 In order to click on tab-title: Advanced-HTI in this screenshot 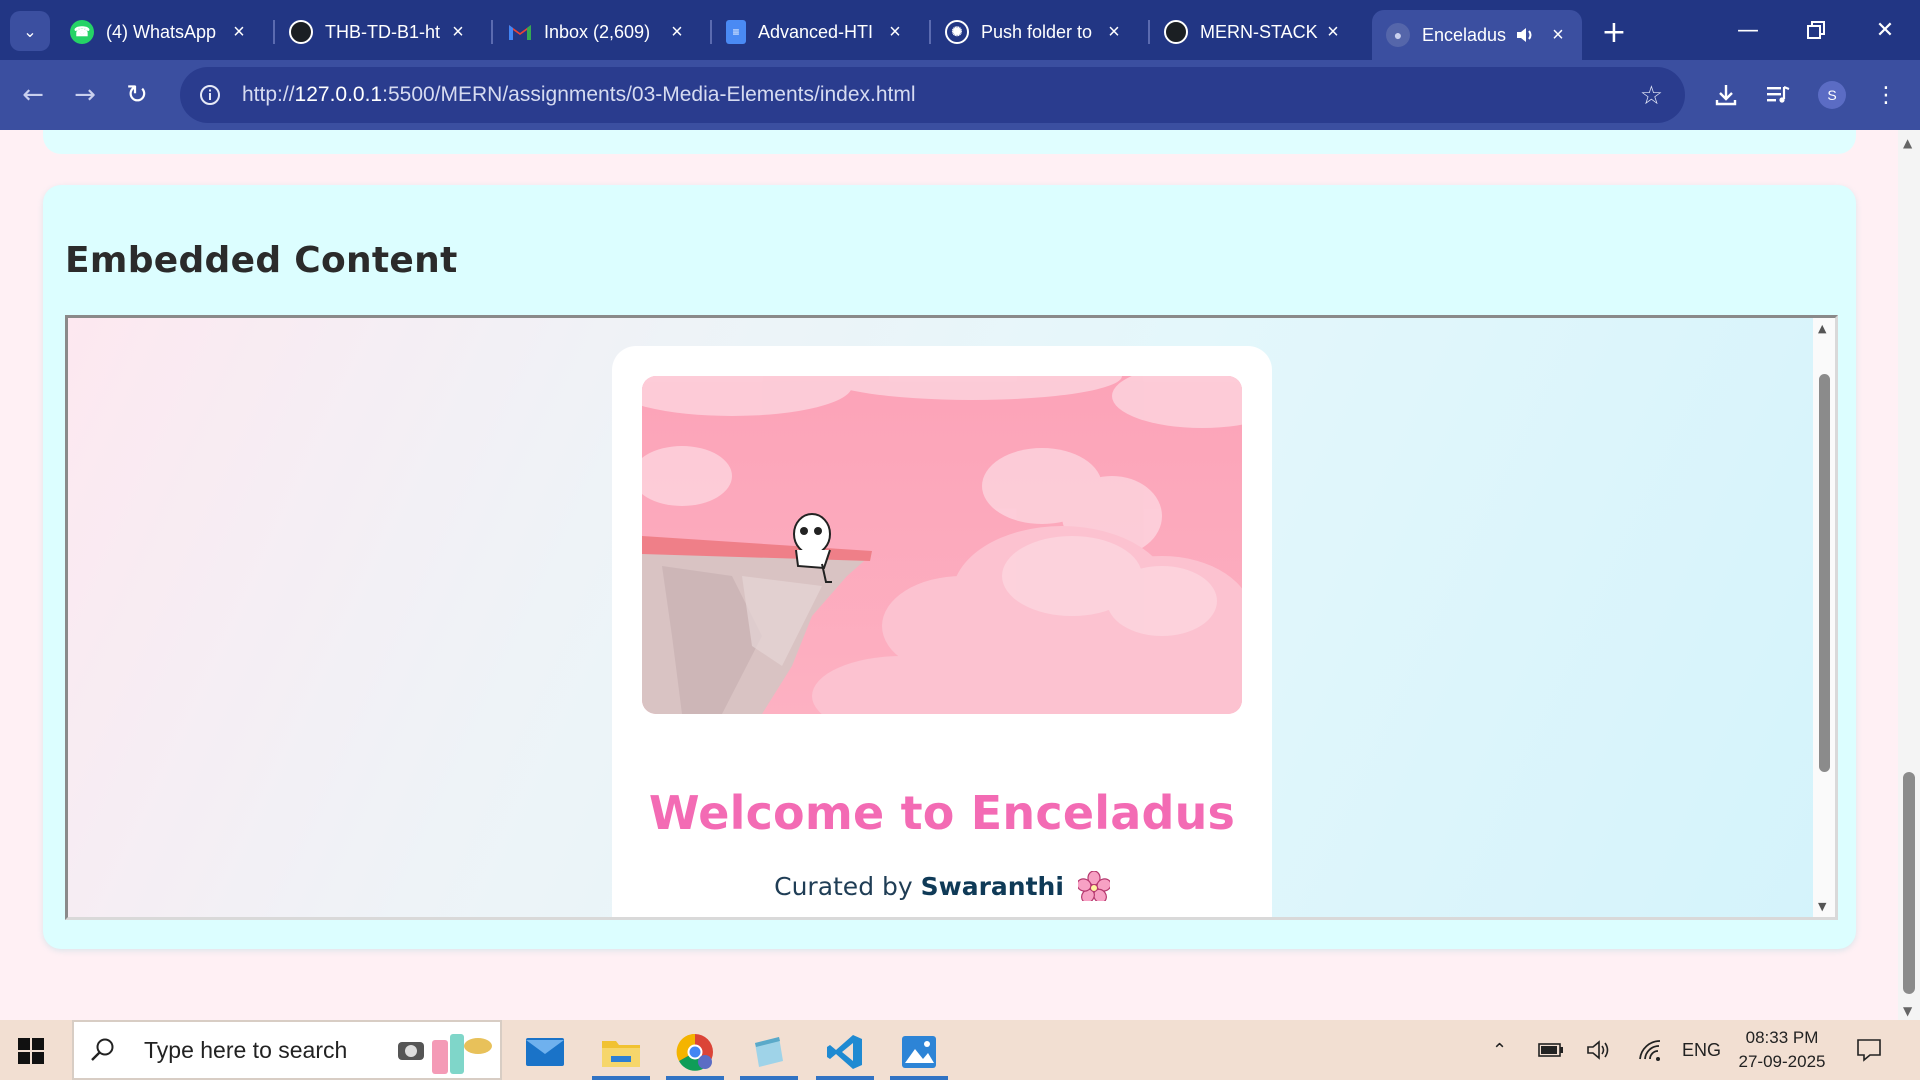, I will do `click(816, 31)`.